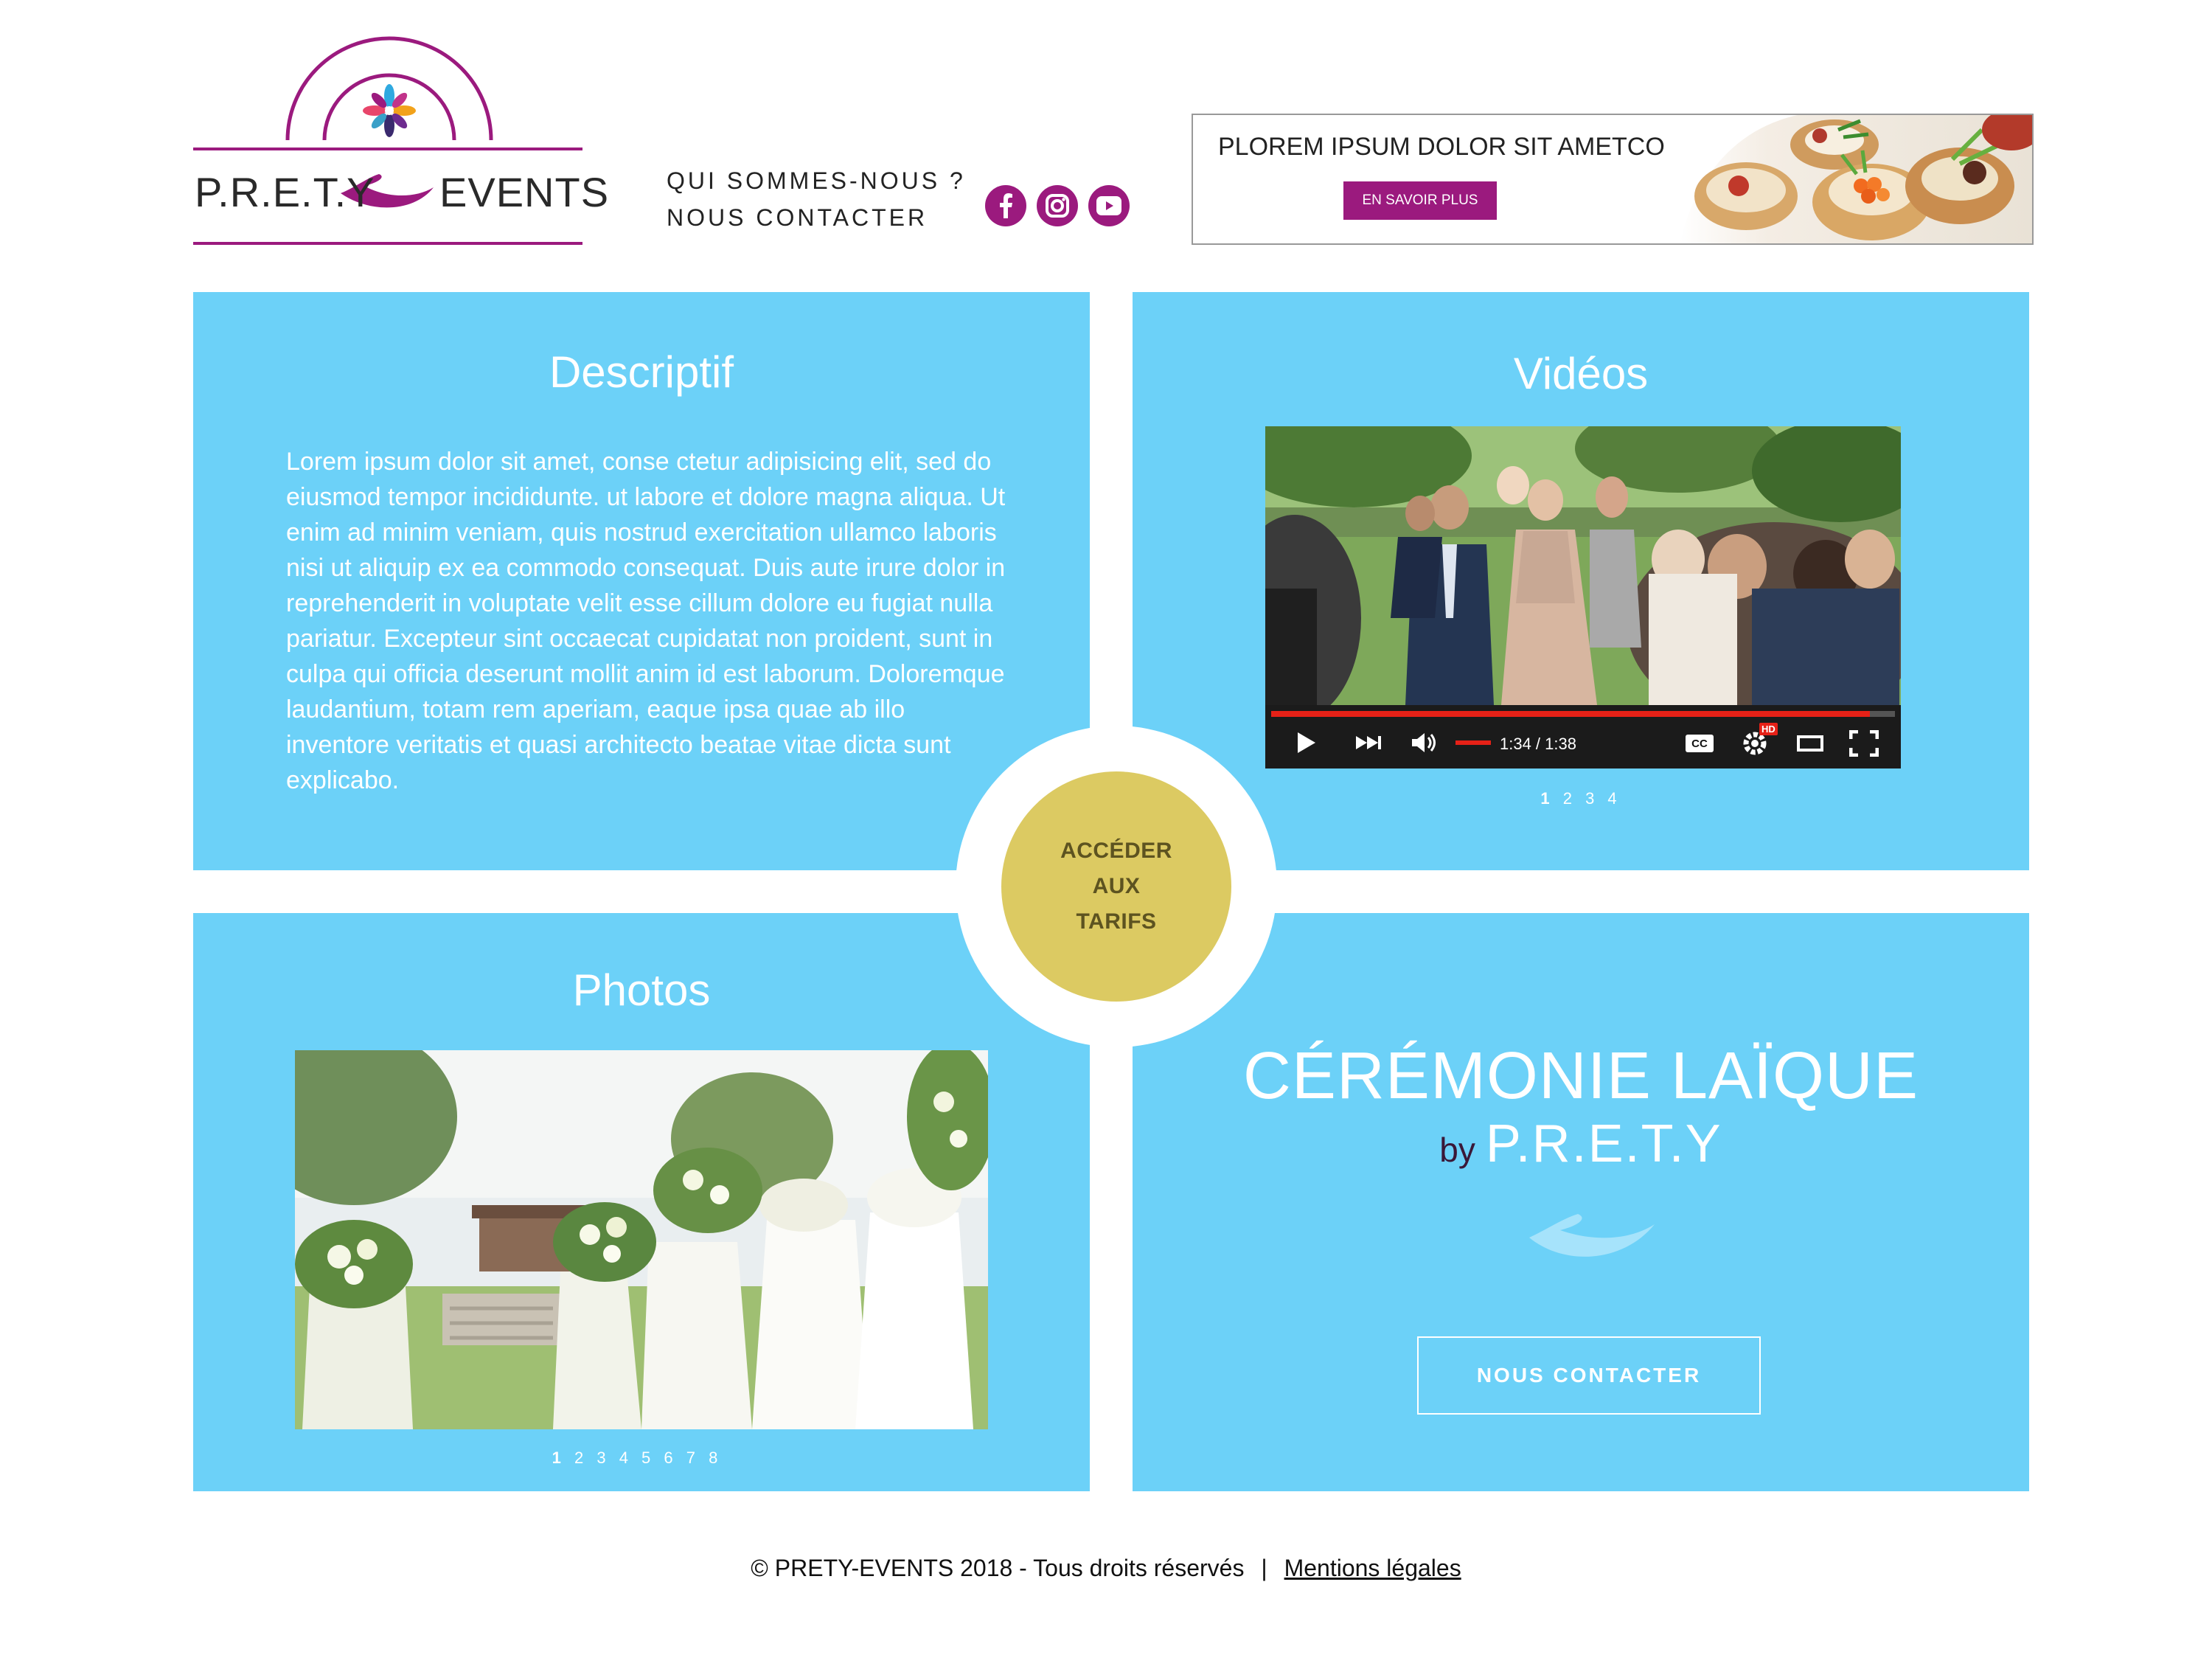  What do you see at coordinates (559, 1458) in the screenshot?
I see `photos-pager-current: 1` at bounding box center [559, 1458].